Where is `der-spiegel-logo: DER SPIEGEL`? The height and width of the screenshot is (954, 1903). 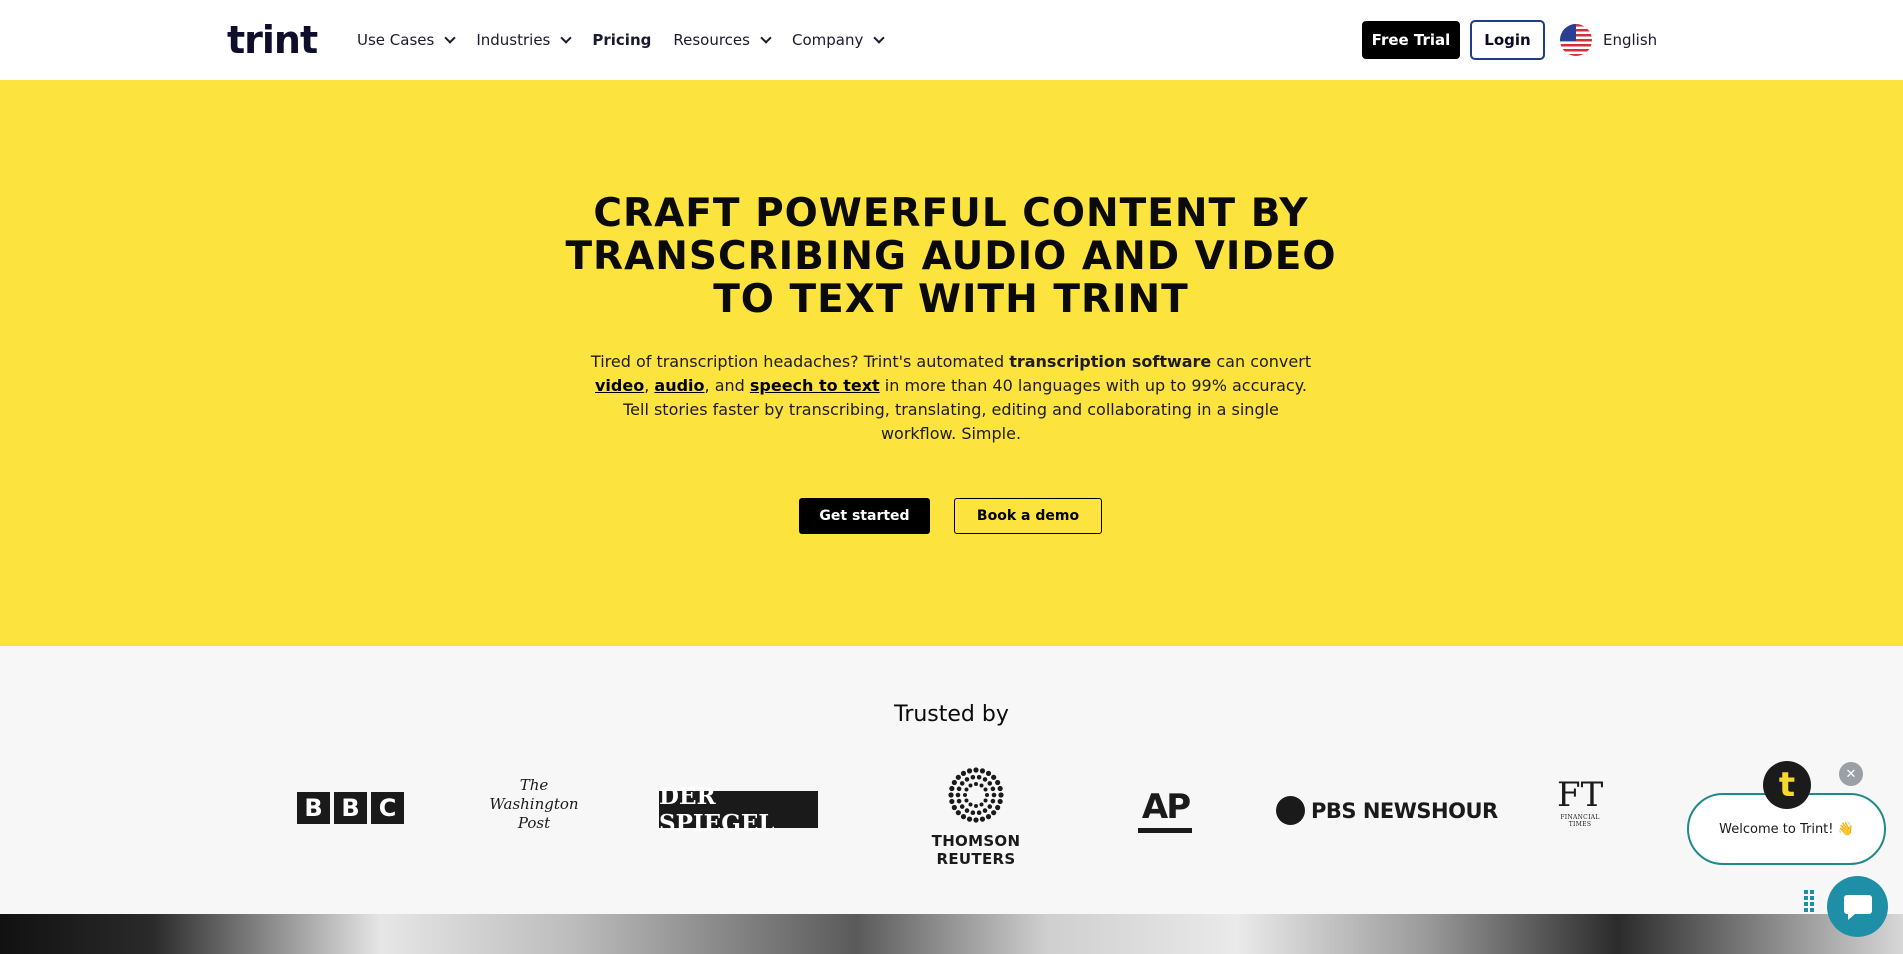
der-spiegel-logo: DER SPIEGEL is located at coordinates (738, 810).